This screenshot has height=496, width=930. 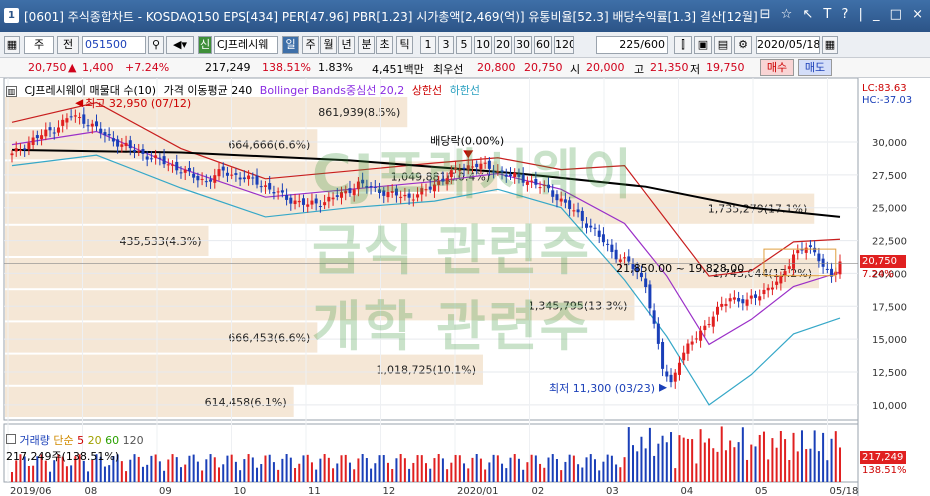 I want to click on volume-ma-label: 단순, so click(x=63, y=440).